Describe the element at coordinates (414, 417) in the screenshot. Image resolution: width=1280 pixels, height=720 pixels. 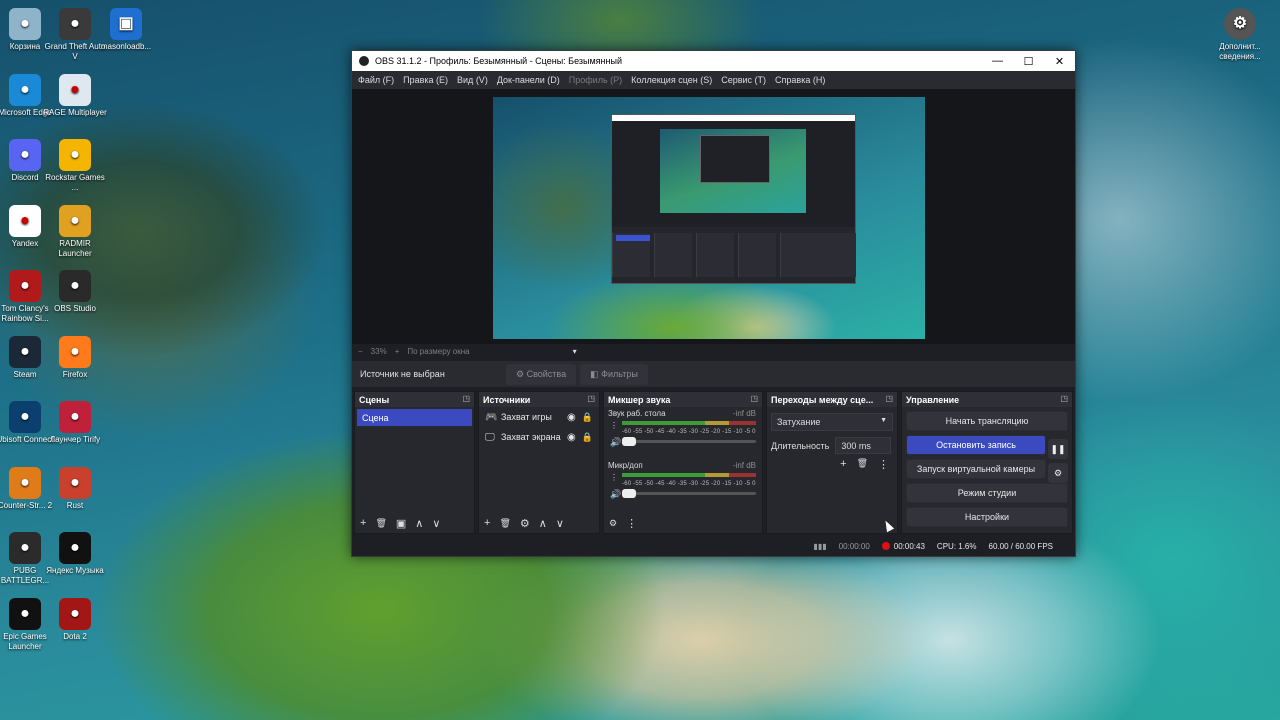
I see `scene-item: Сцена` at that location.